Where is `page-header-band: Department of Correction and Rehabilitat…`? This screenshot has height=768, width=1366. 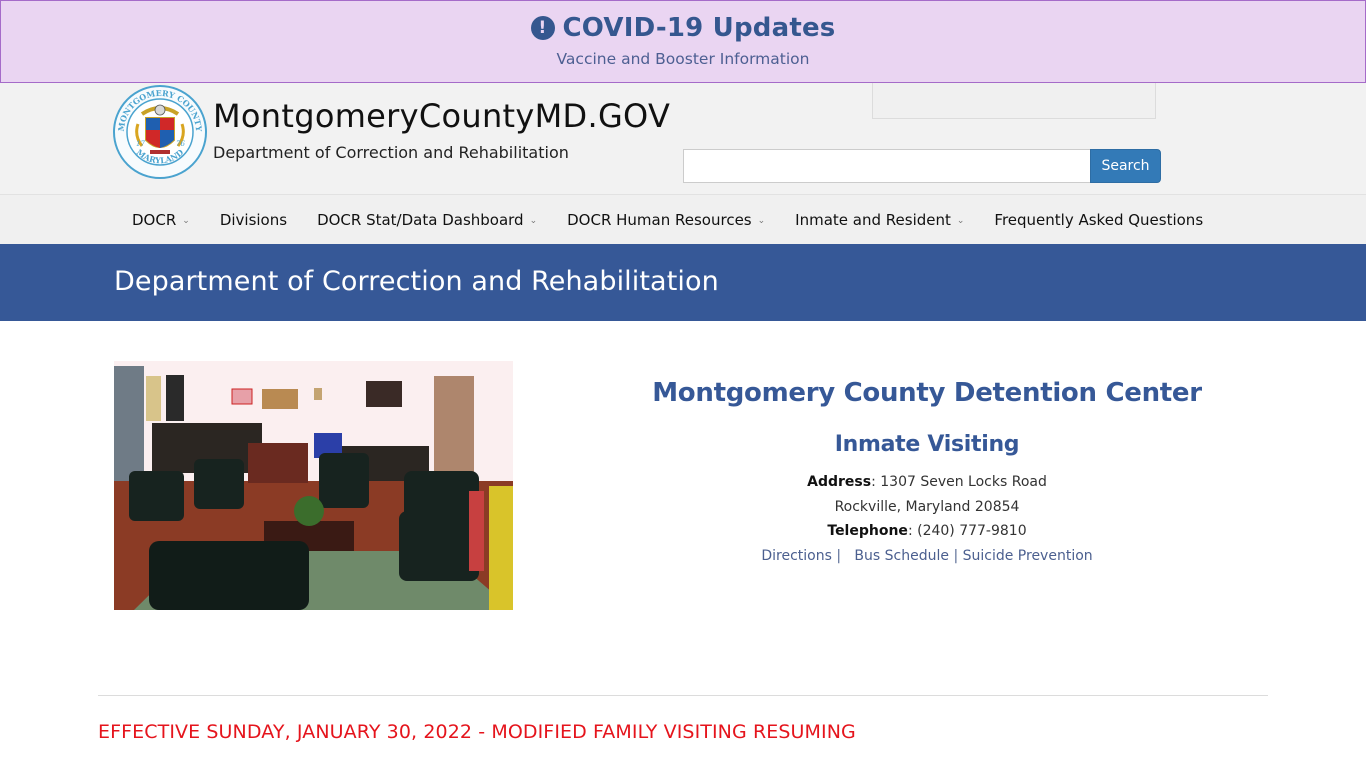
page-header-band: Department of Correction and Rehabilitat… is located at coordinates (683, 282).